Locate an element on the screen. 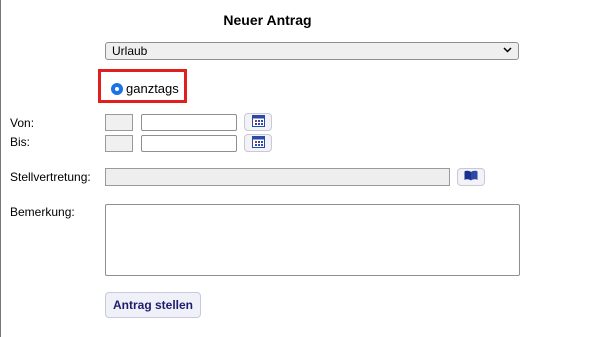 This screenshot has height=337, width=591. von-calendar-button is located at coordinates (258, 122).